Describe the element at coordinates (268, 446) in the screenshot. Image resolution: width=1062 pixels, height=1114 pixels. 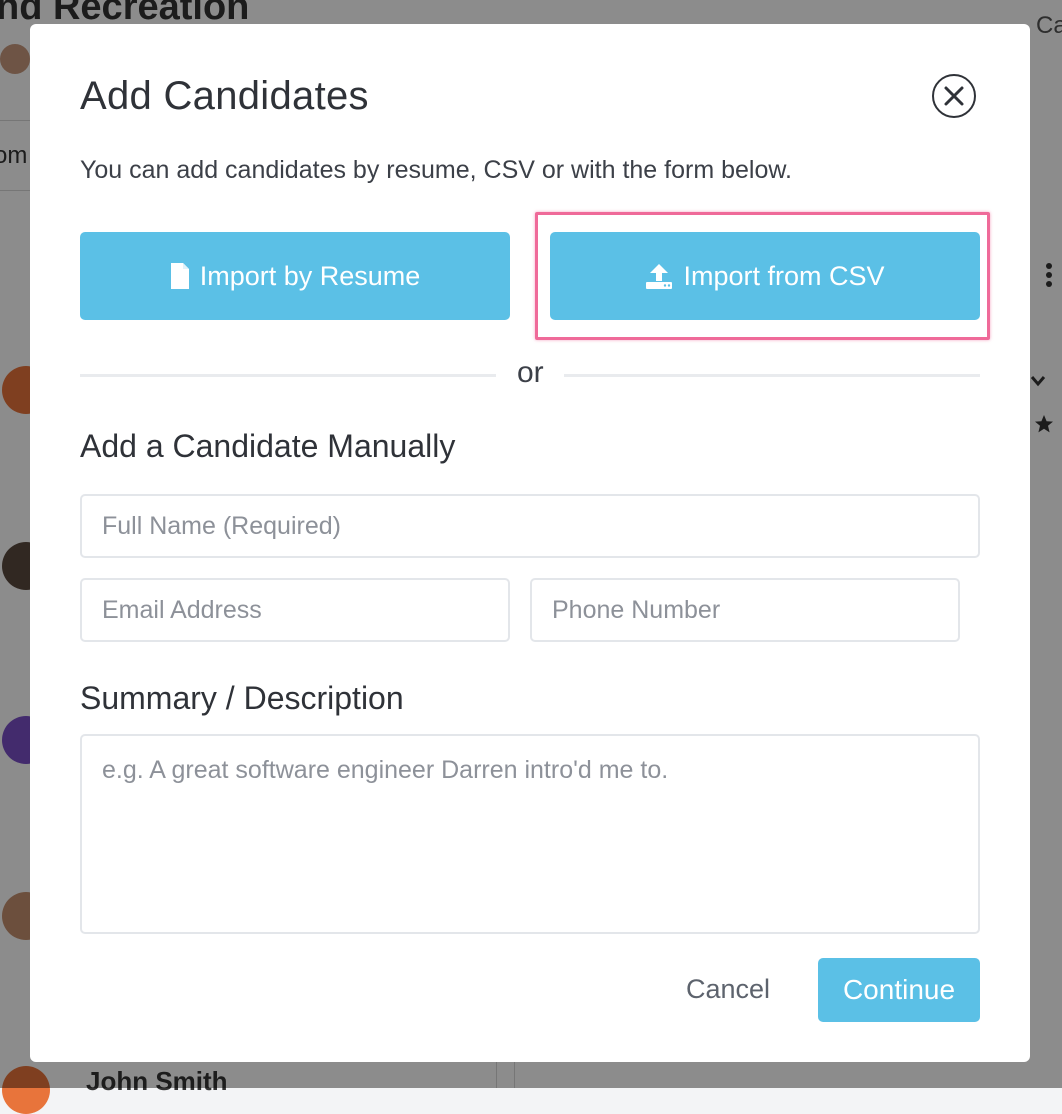
I see `manual-section-title: Add a Candidate Manually` at that location.